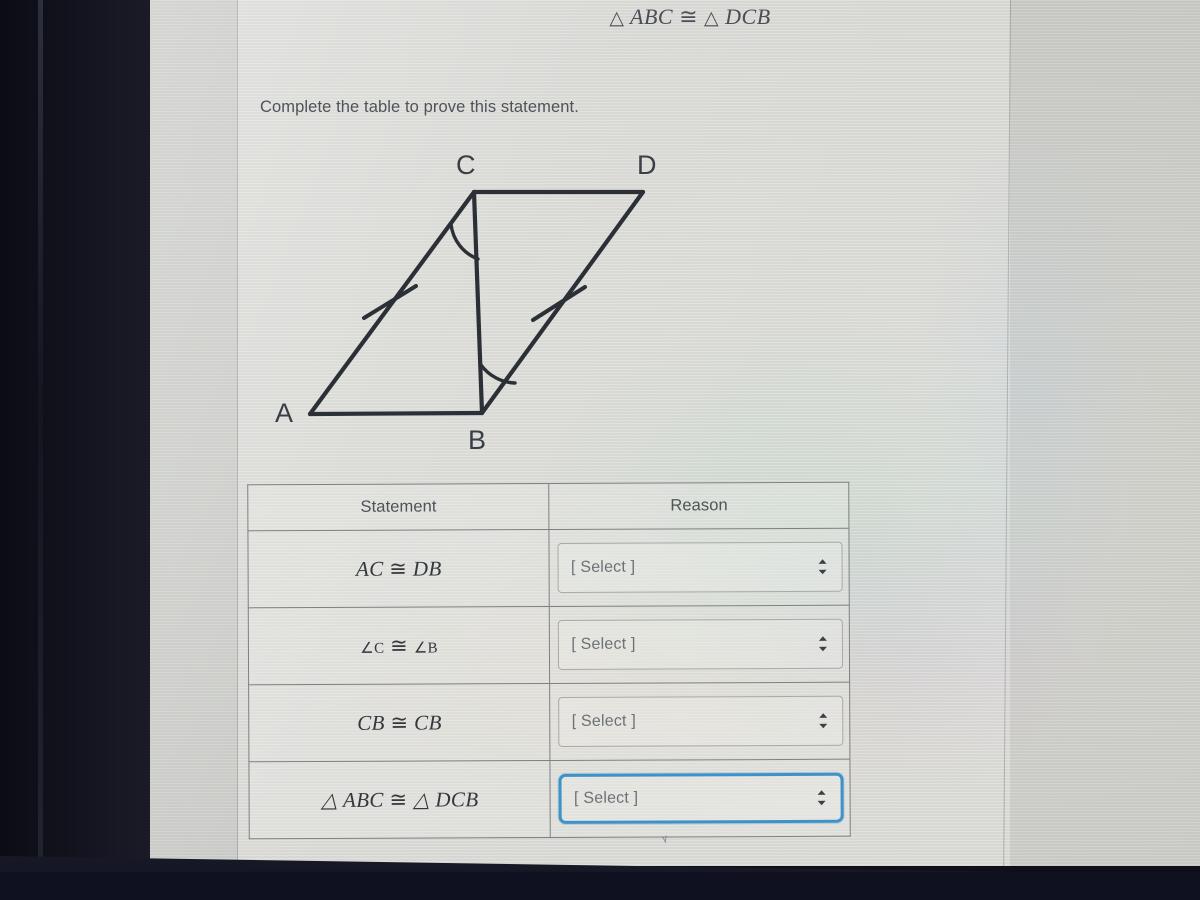 This screenshot has width=1200, height=900. What do you see at coordinates (606, 798) in the screenshot?
I see `reason-select-4-placeholder: [ Select ]` at bounding box center [606, 798].